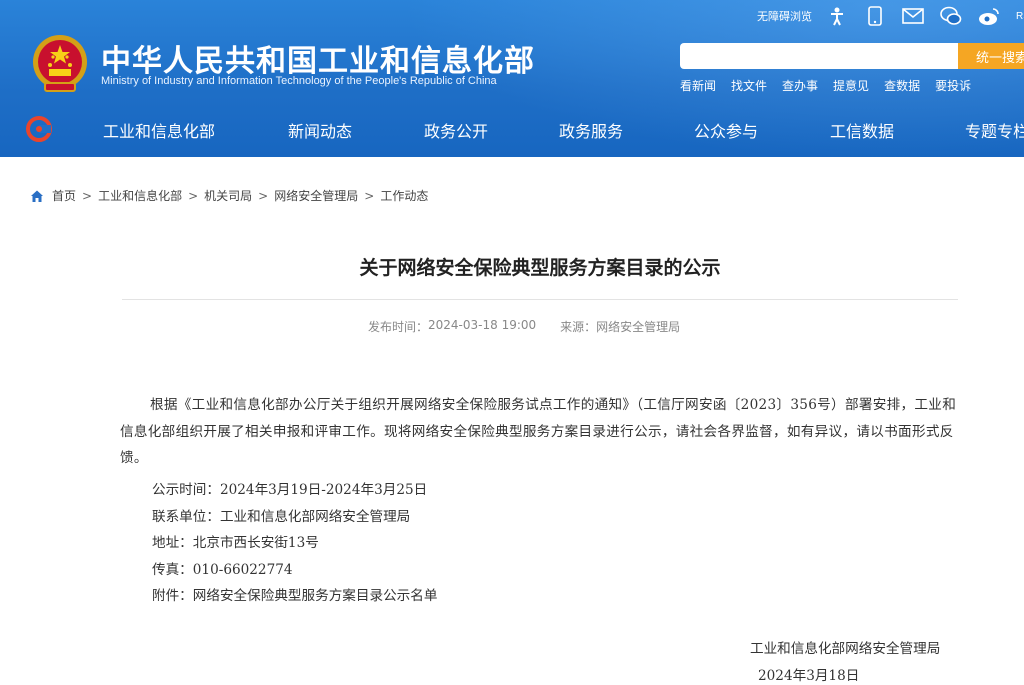  I want to click on wechat-icon, so click(951, 16).